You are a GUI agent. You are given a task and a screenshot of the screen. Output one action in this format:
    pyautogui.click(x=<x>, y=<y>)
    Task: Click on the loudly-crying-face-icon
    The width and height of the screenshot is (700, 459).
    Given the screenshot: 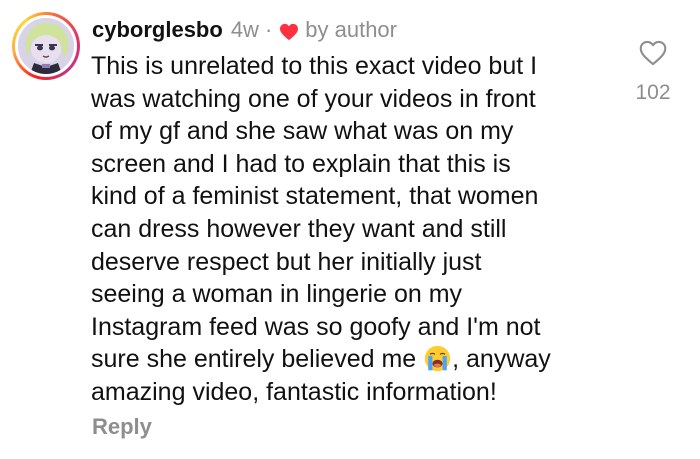 What is the action you would take?
    pyautogui.click(x=437, y=358)
    